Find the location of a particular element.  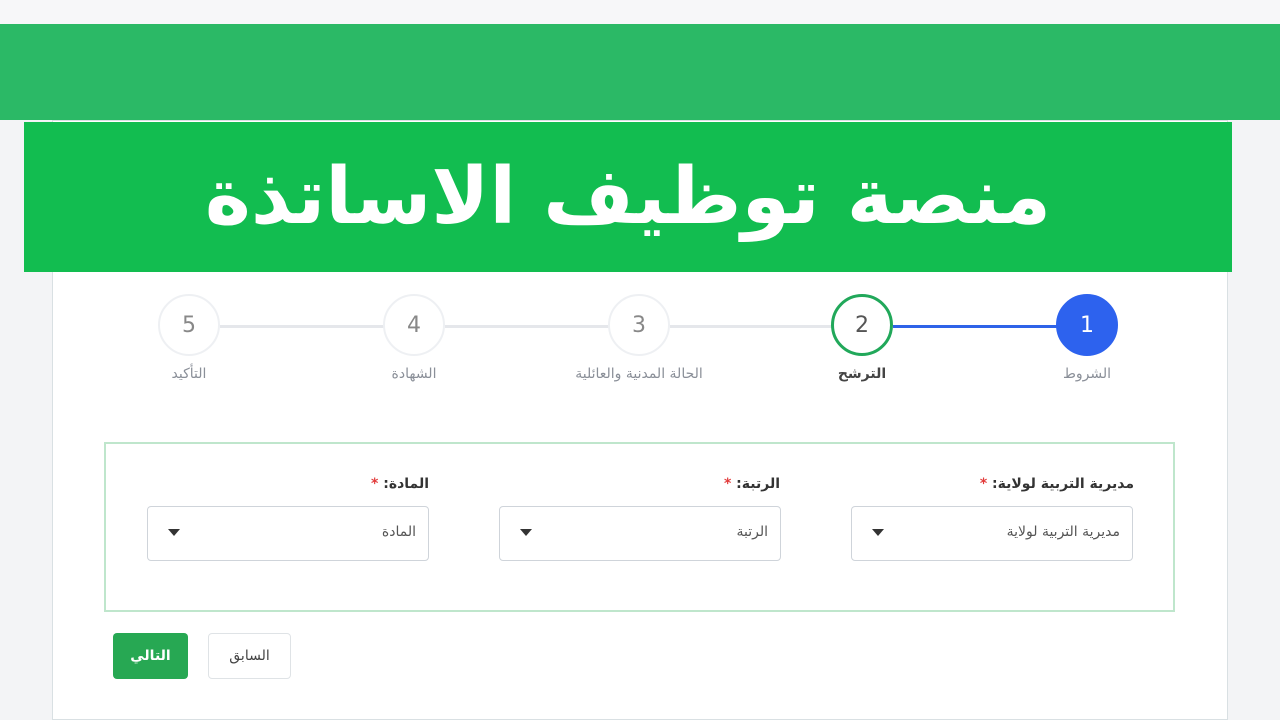

site-header-bar is located at coordinates (640, 72).